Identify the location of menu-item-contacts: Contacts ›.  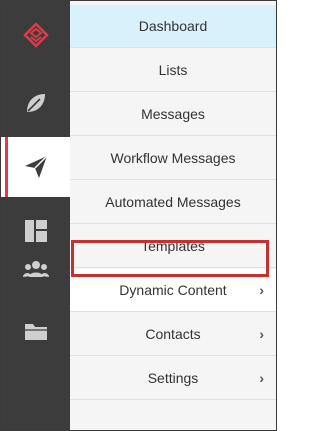
(173, 334).